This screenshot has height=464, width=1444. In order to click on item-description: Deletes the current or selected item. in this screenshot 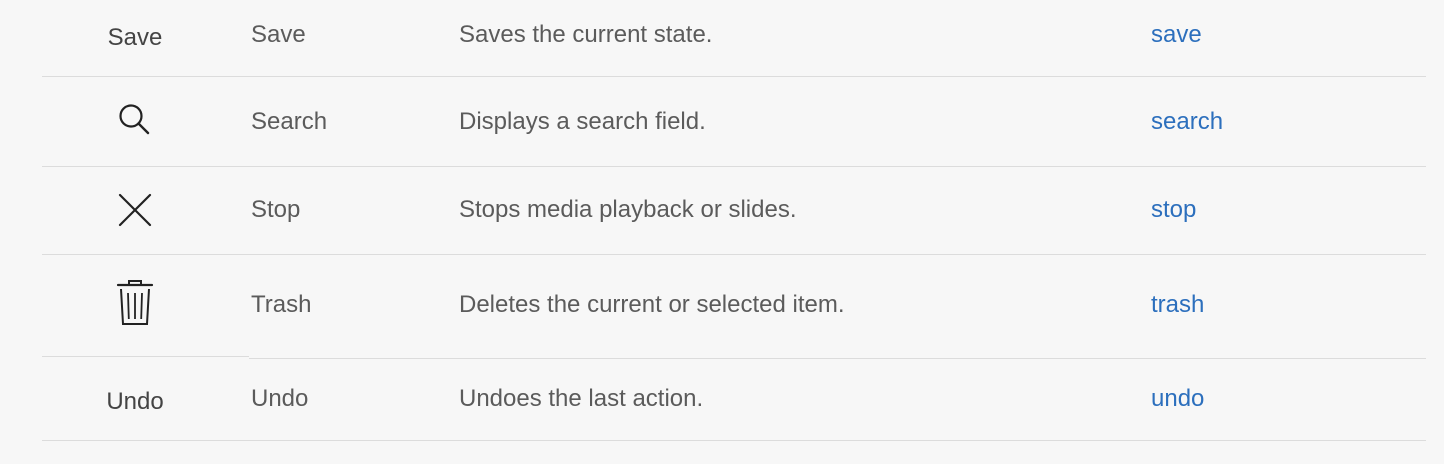, I will do `click(652, 304)`.